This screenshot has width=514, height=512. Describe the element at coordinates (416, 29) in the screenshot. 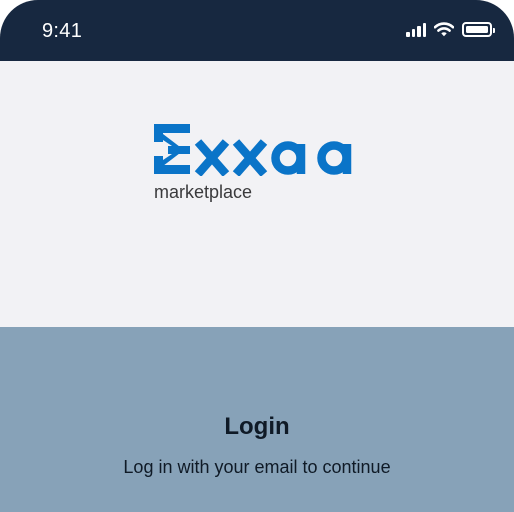

I see `signal-icon` at that location.